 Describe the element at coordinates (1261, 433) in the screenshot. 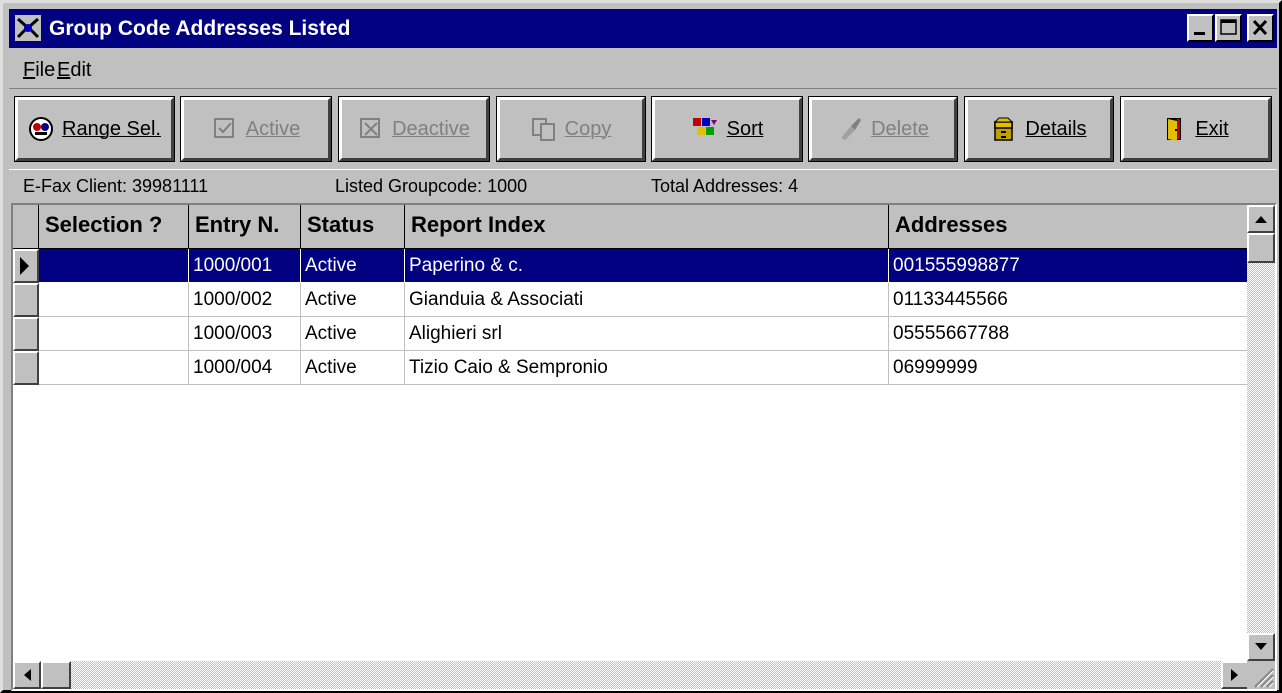

I see `vertical-scrollbar` at that location.